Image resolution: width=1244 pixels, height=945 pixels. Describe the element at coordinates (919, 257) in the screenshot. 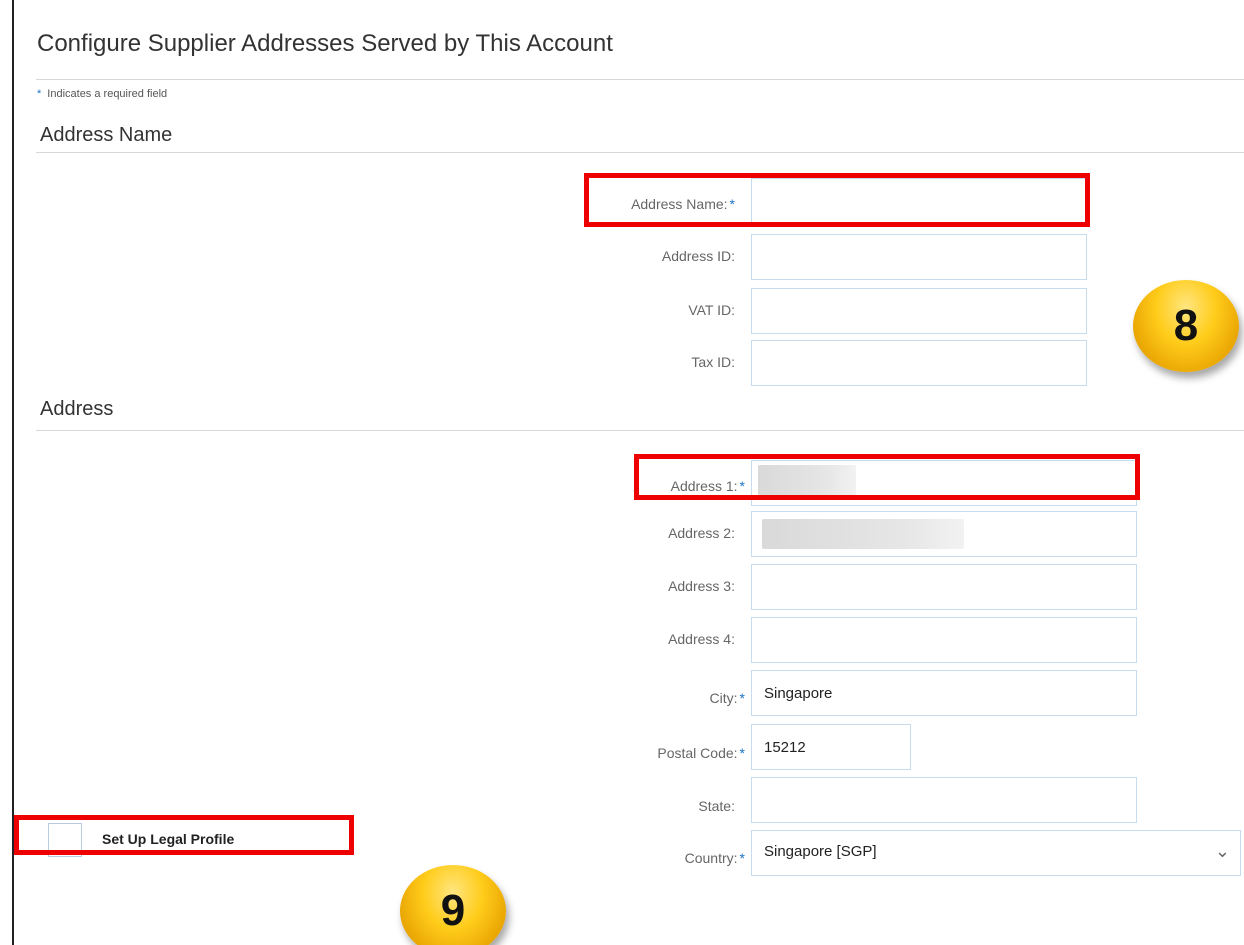

I see `address-id-input` at that location.